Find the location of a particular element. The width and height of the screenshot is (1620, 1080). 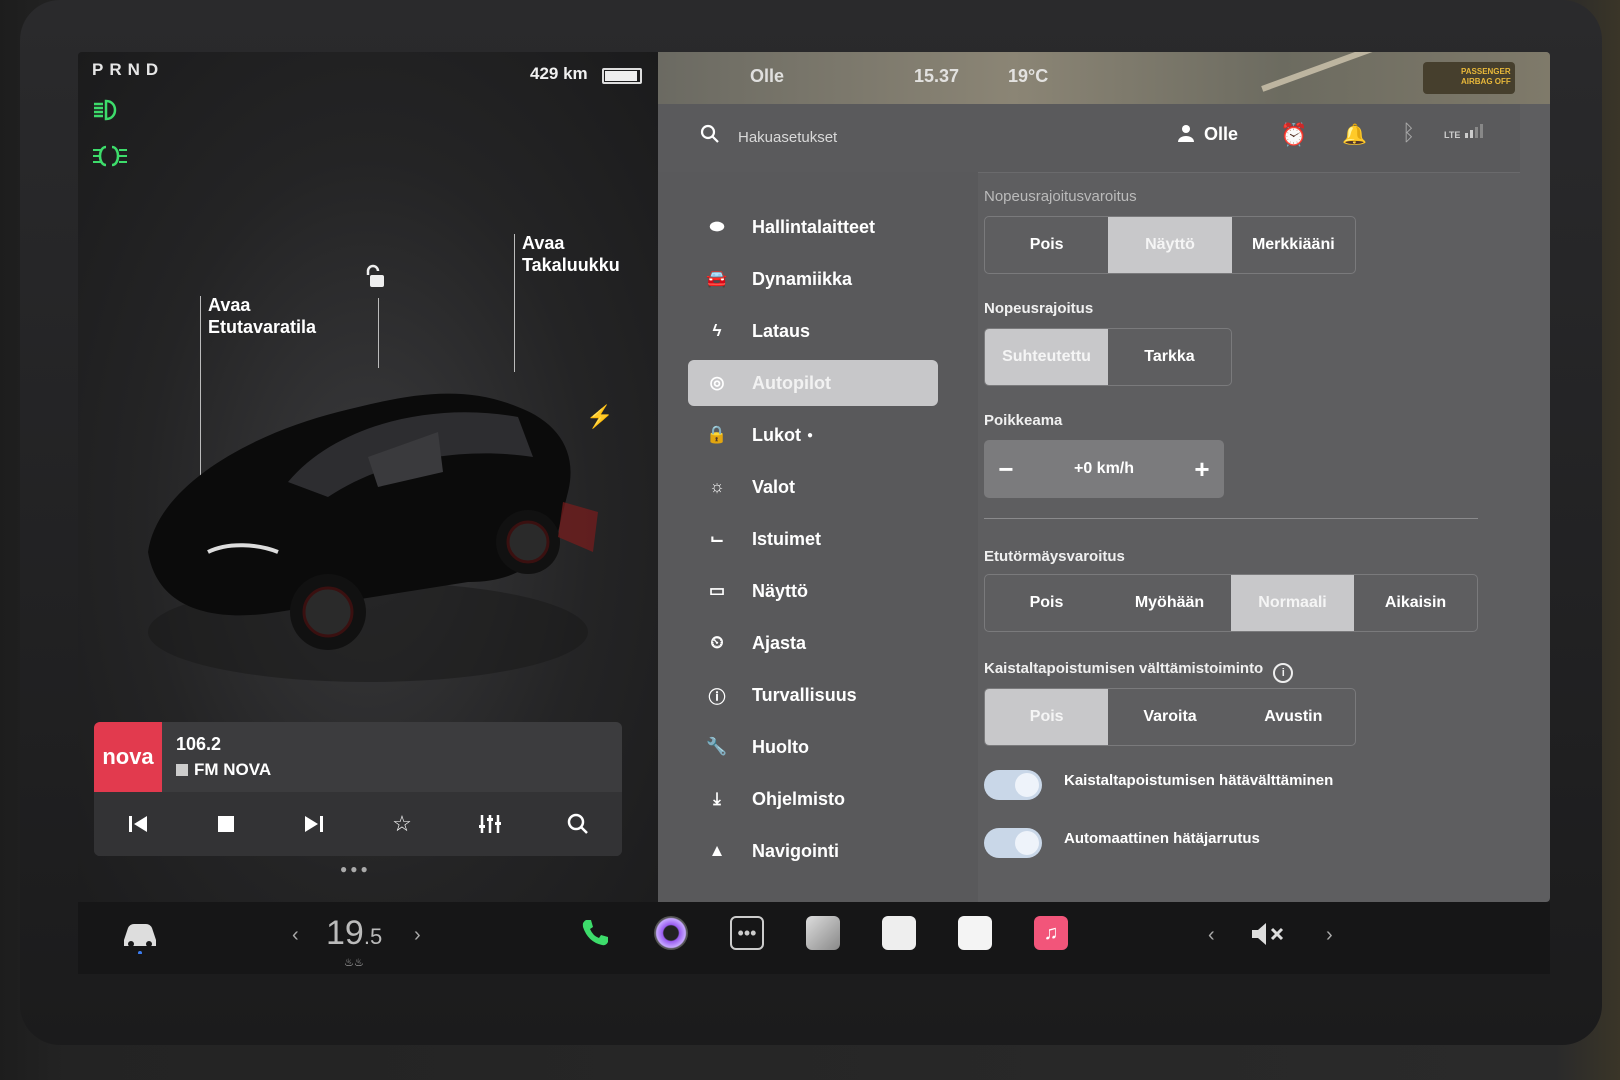

more-apps-icon: ••• is located at coordinates (747, 933).